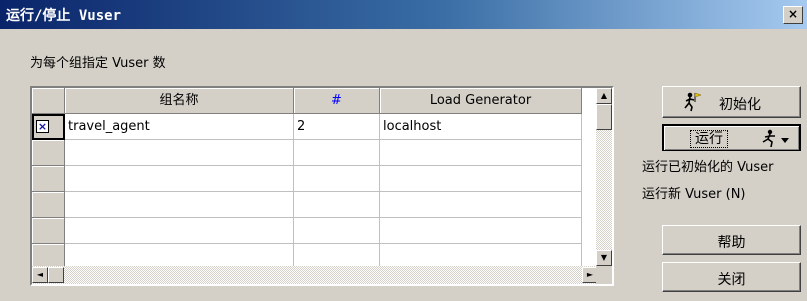 The width and height of the screenshot is (807, 301). I want to click on scrollbar-corner, so click(604, 275).